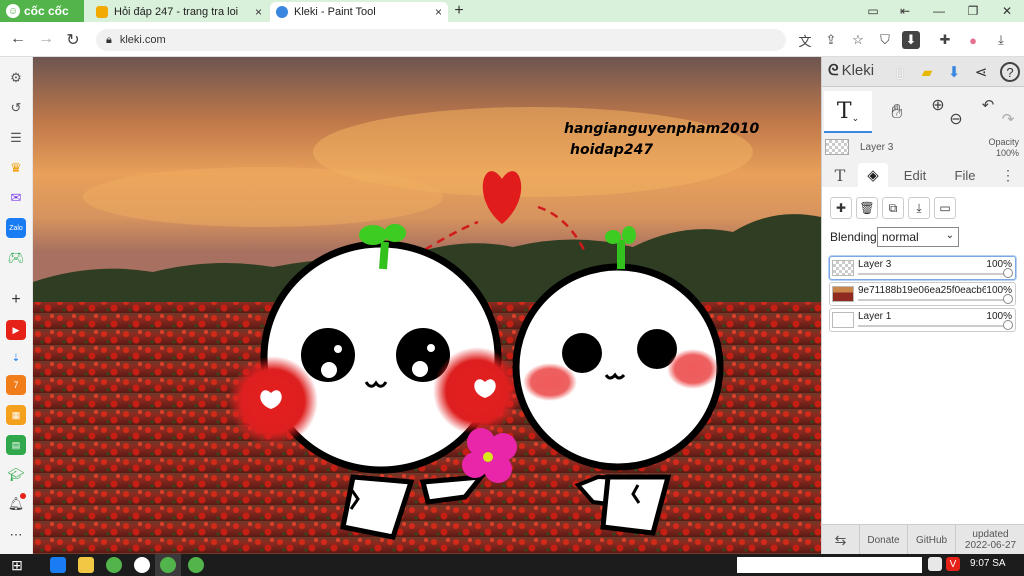 The image size is (1024, 576). I want to click on edge-icon, so click(58, 565).